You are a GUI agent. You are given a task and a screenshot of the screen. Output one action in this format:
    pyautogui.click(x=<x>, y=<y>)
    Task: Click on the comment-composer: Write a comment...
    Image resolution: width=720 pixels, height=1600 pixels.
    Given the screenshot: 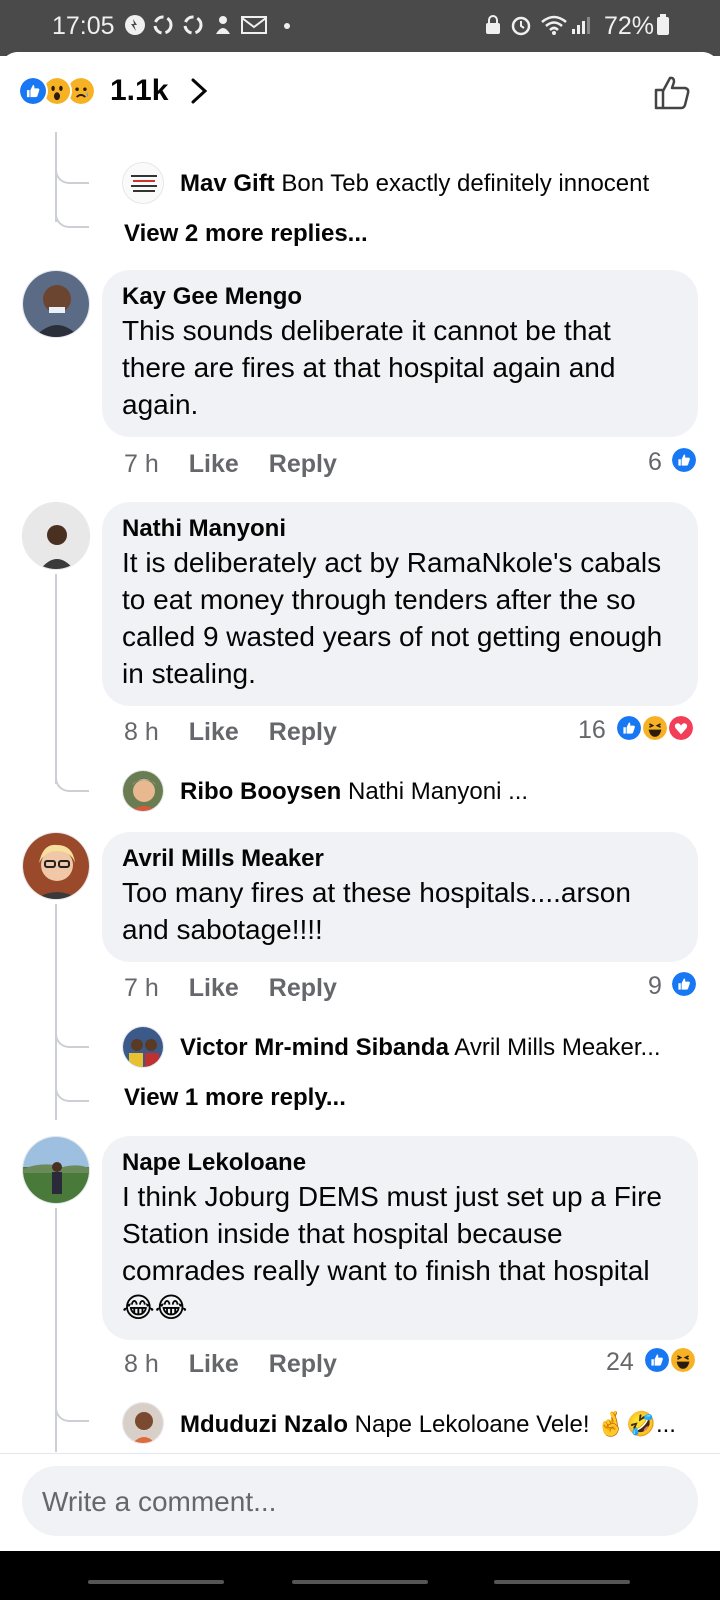 What is the action you would take?
    pyautogui.click(x=360, y=1502)
    